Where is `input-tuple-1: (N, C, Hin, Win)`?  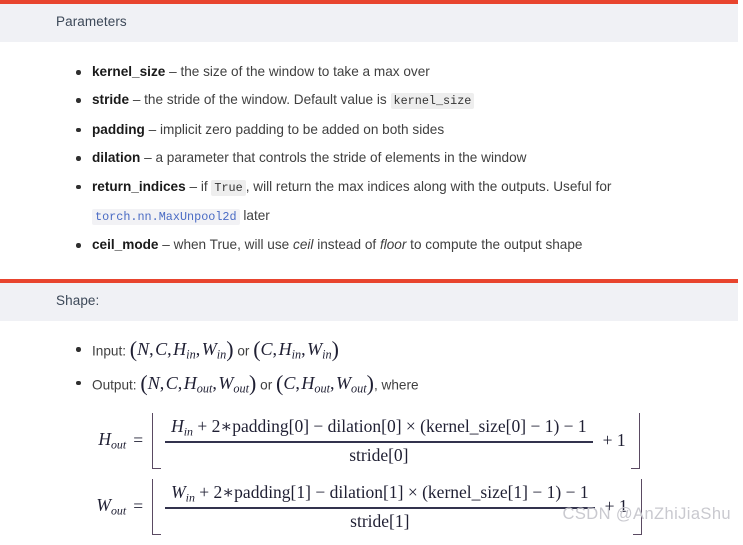 input-tuple-1: (N, C, Hin, Win) is located at coordinates (181, 349).